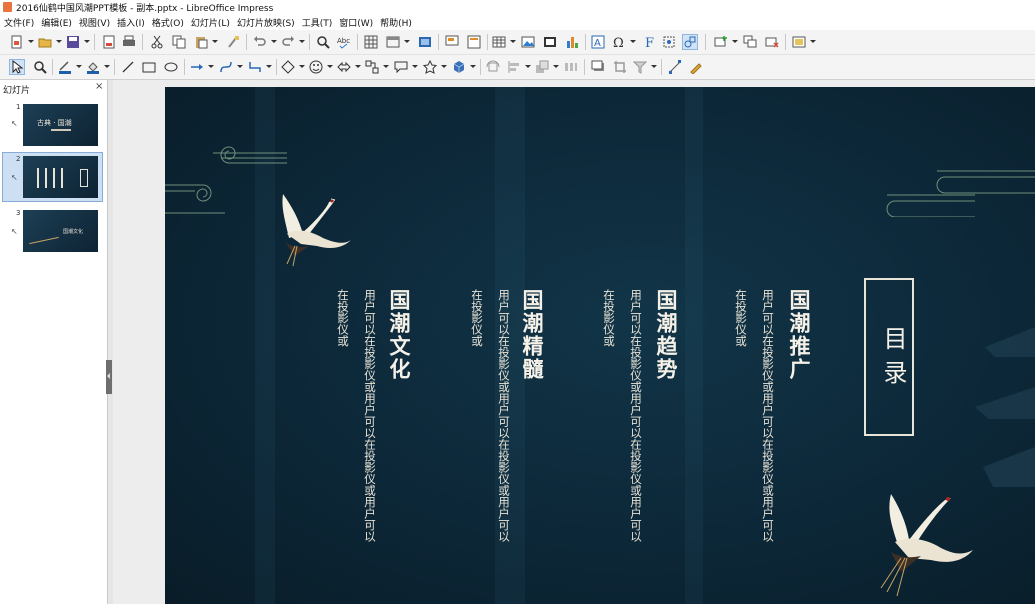 This screenshot has width=1035, height=604. Describe the element at coordinates (226, 67) in the screenshot. I see `curve-icon` at that location.